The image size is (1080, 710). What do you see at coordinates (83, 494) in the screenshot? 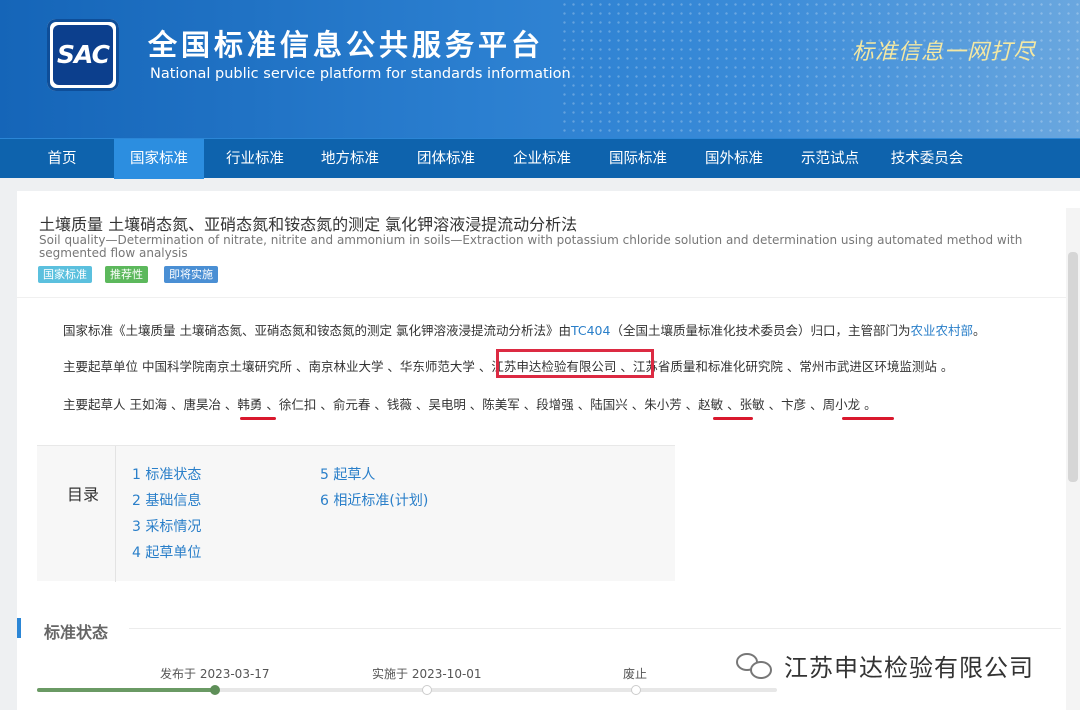
I see `toc-label: 目录` at bounding box center [83, 494].